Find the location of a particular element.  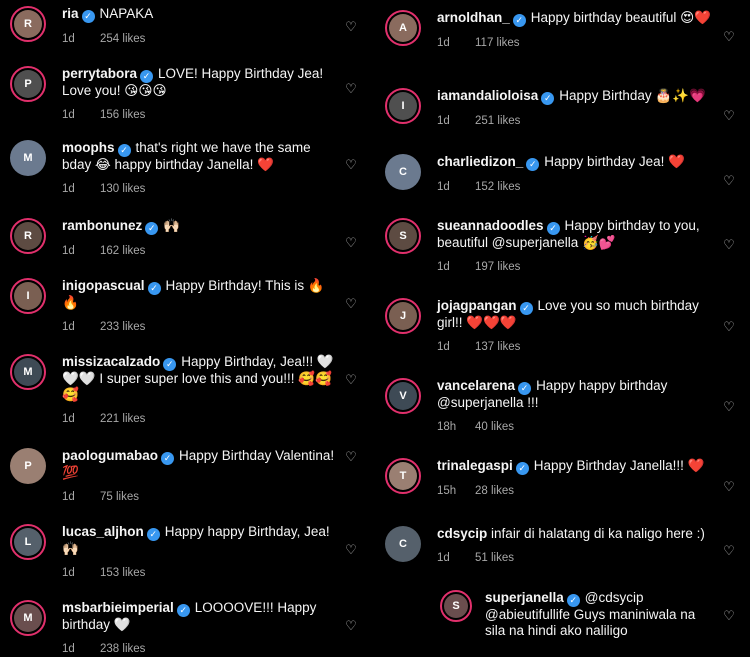

likes-count: 130 is located at coordinates (110, 189).